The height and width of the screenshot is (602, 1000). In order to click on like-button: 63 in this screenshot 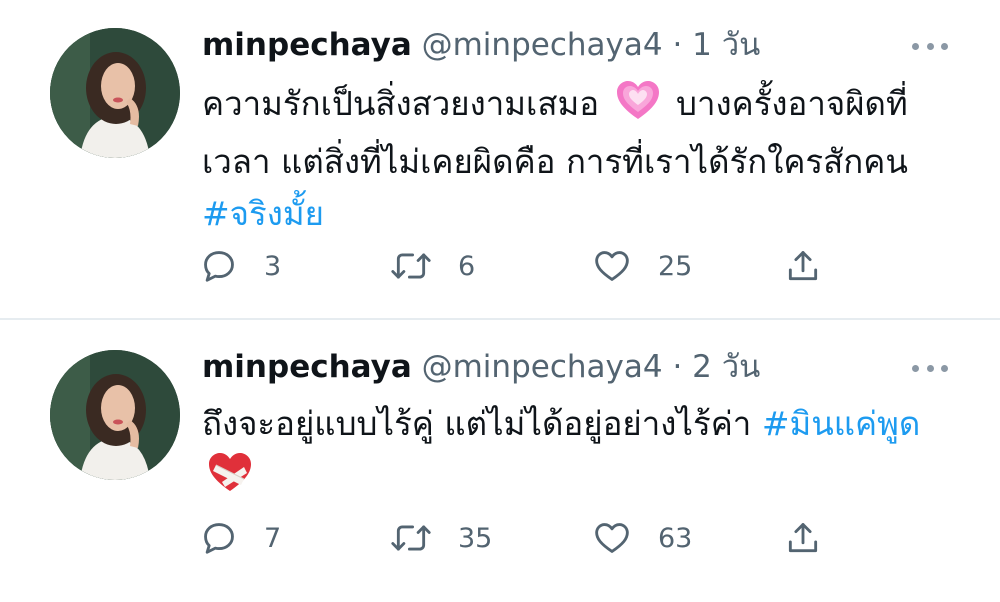, I will do `click(642, 538)`.